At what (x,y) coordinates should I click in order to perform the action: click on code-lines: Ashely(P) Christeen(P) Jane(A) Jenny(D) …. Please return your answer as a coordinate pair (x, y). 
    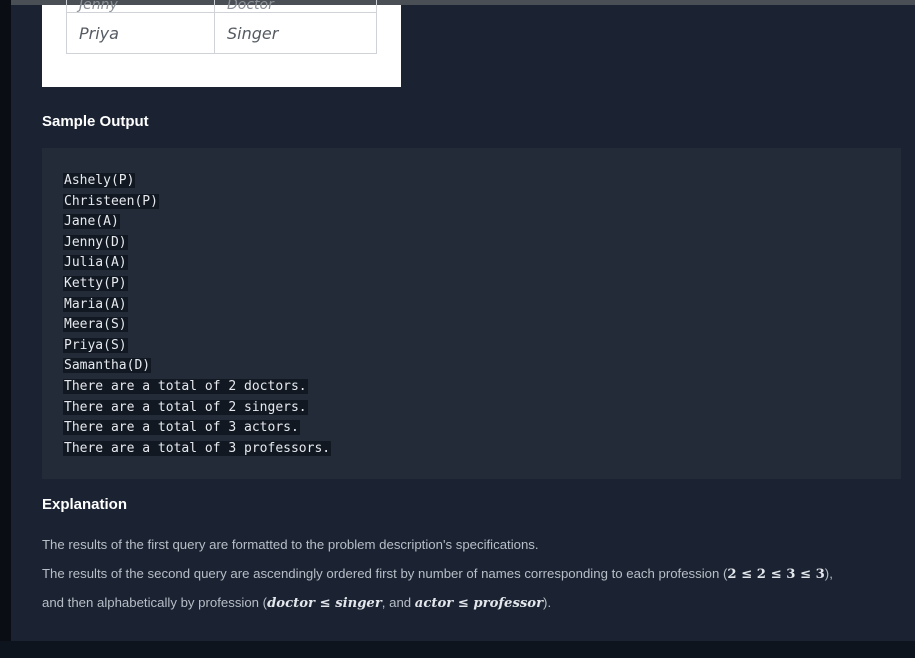
    Looking at the image, I should click on (197, 315).